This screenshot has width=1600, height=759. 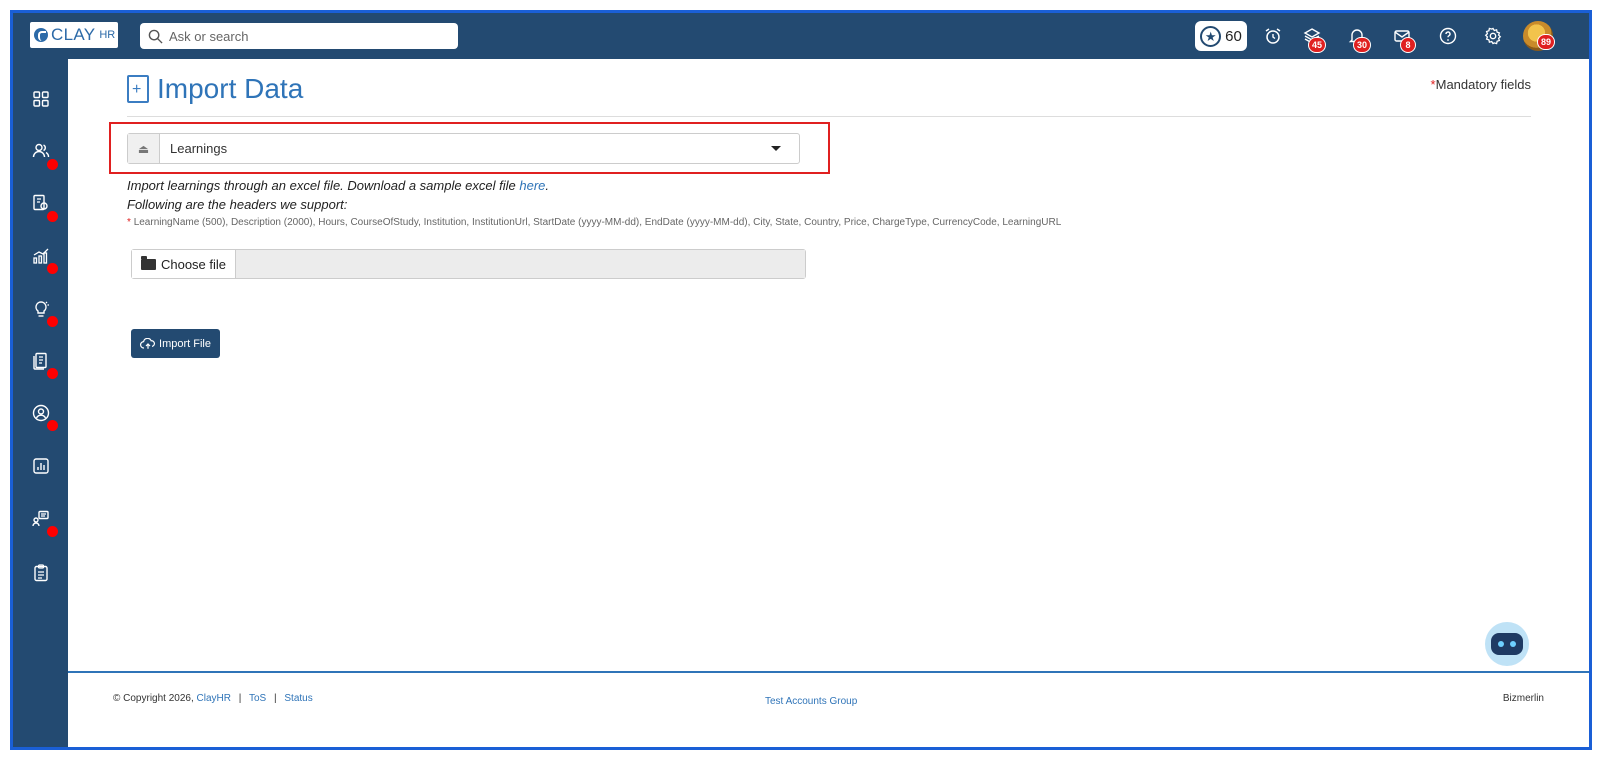 I want to click on presentation-icon, so click(x=40, y=518).